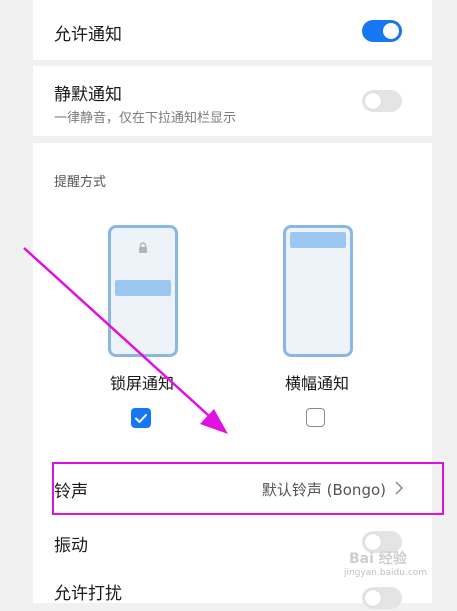 The width and height of the screenshot is (457, 611). What do you see at coordinates (71, 546) in the screenshot?
I see `vibration-label: 振动` at bounding box center [71, 546].